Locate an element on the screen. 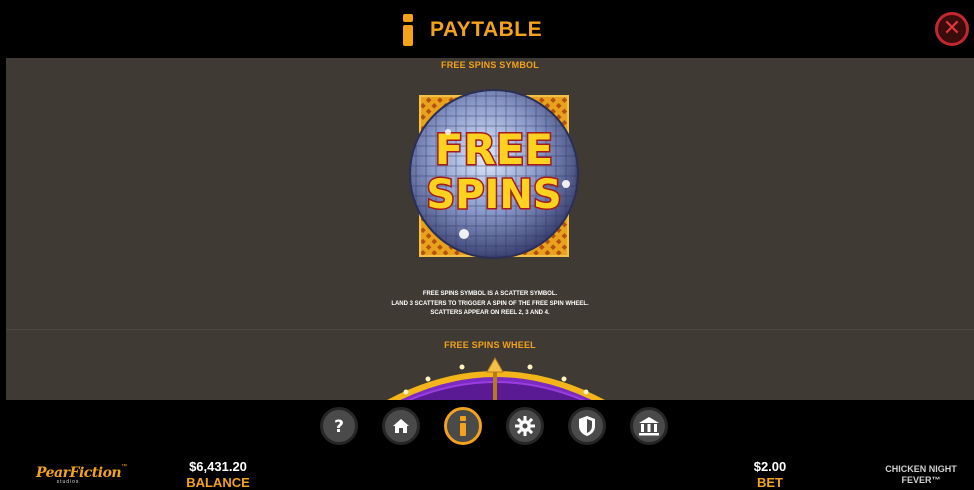  free-spins-wheel is located at coordinates (496, 378).